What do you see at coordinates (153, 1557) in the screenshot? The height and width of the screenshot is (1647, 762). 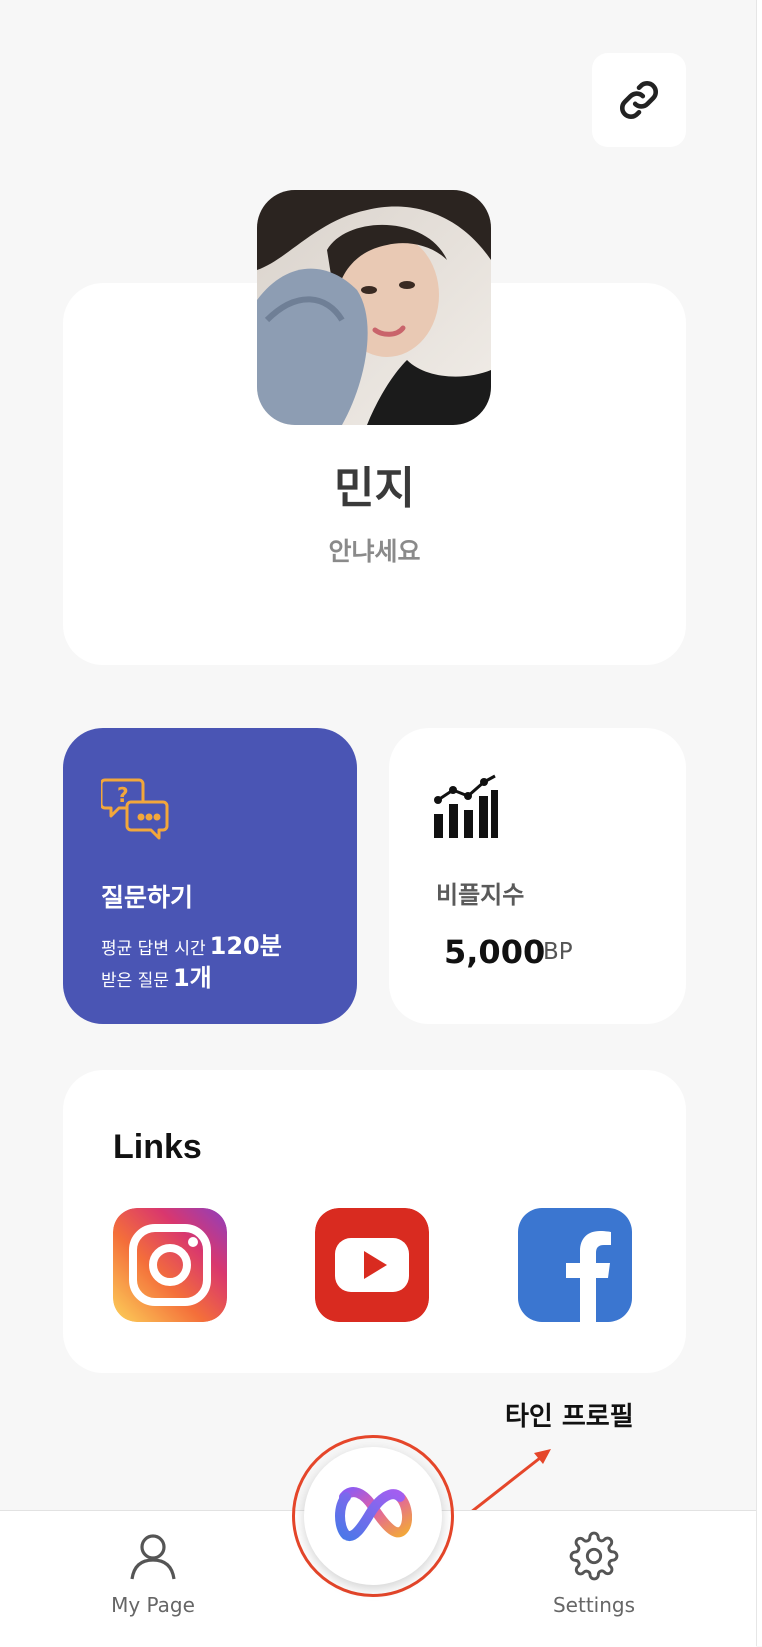 I see `user-icon` at bounding box center [153, 1557].